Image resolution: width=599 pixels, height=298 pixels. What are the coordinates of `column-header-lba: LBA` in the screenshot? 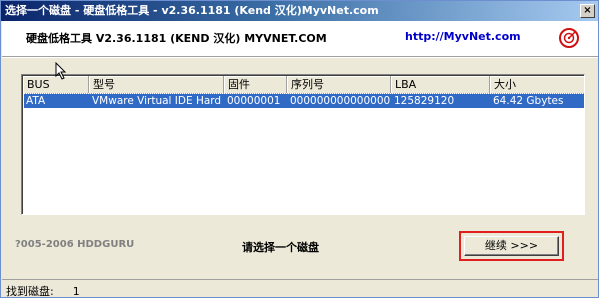 It's located at (440, 85).